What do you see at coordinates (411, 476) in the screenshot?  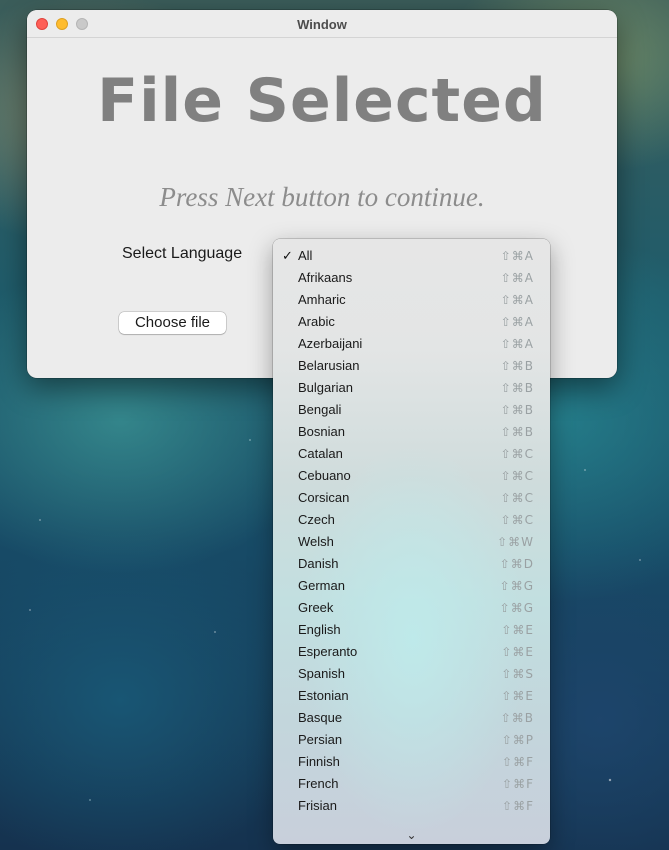 I see `language-menu-item: Cebuano ⇧⌘C` at bounding box center [411, 476].